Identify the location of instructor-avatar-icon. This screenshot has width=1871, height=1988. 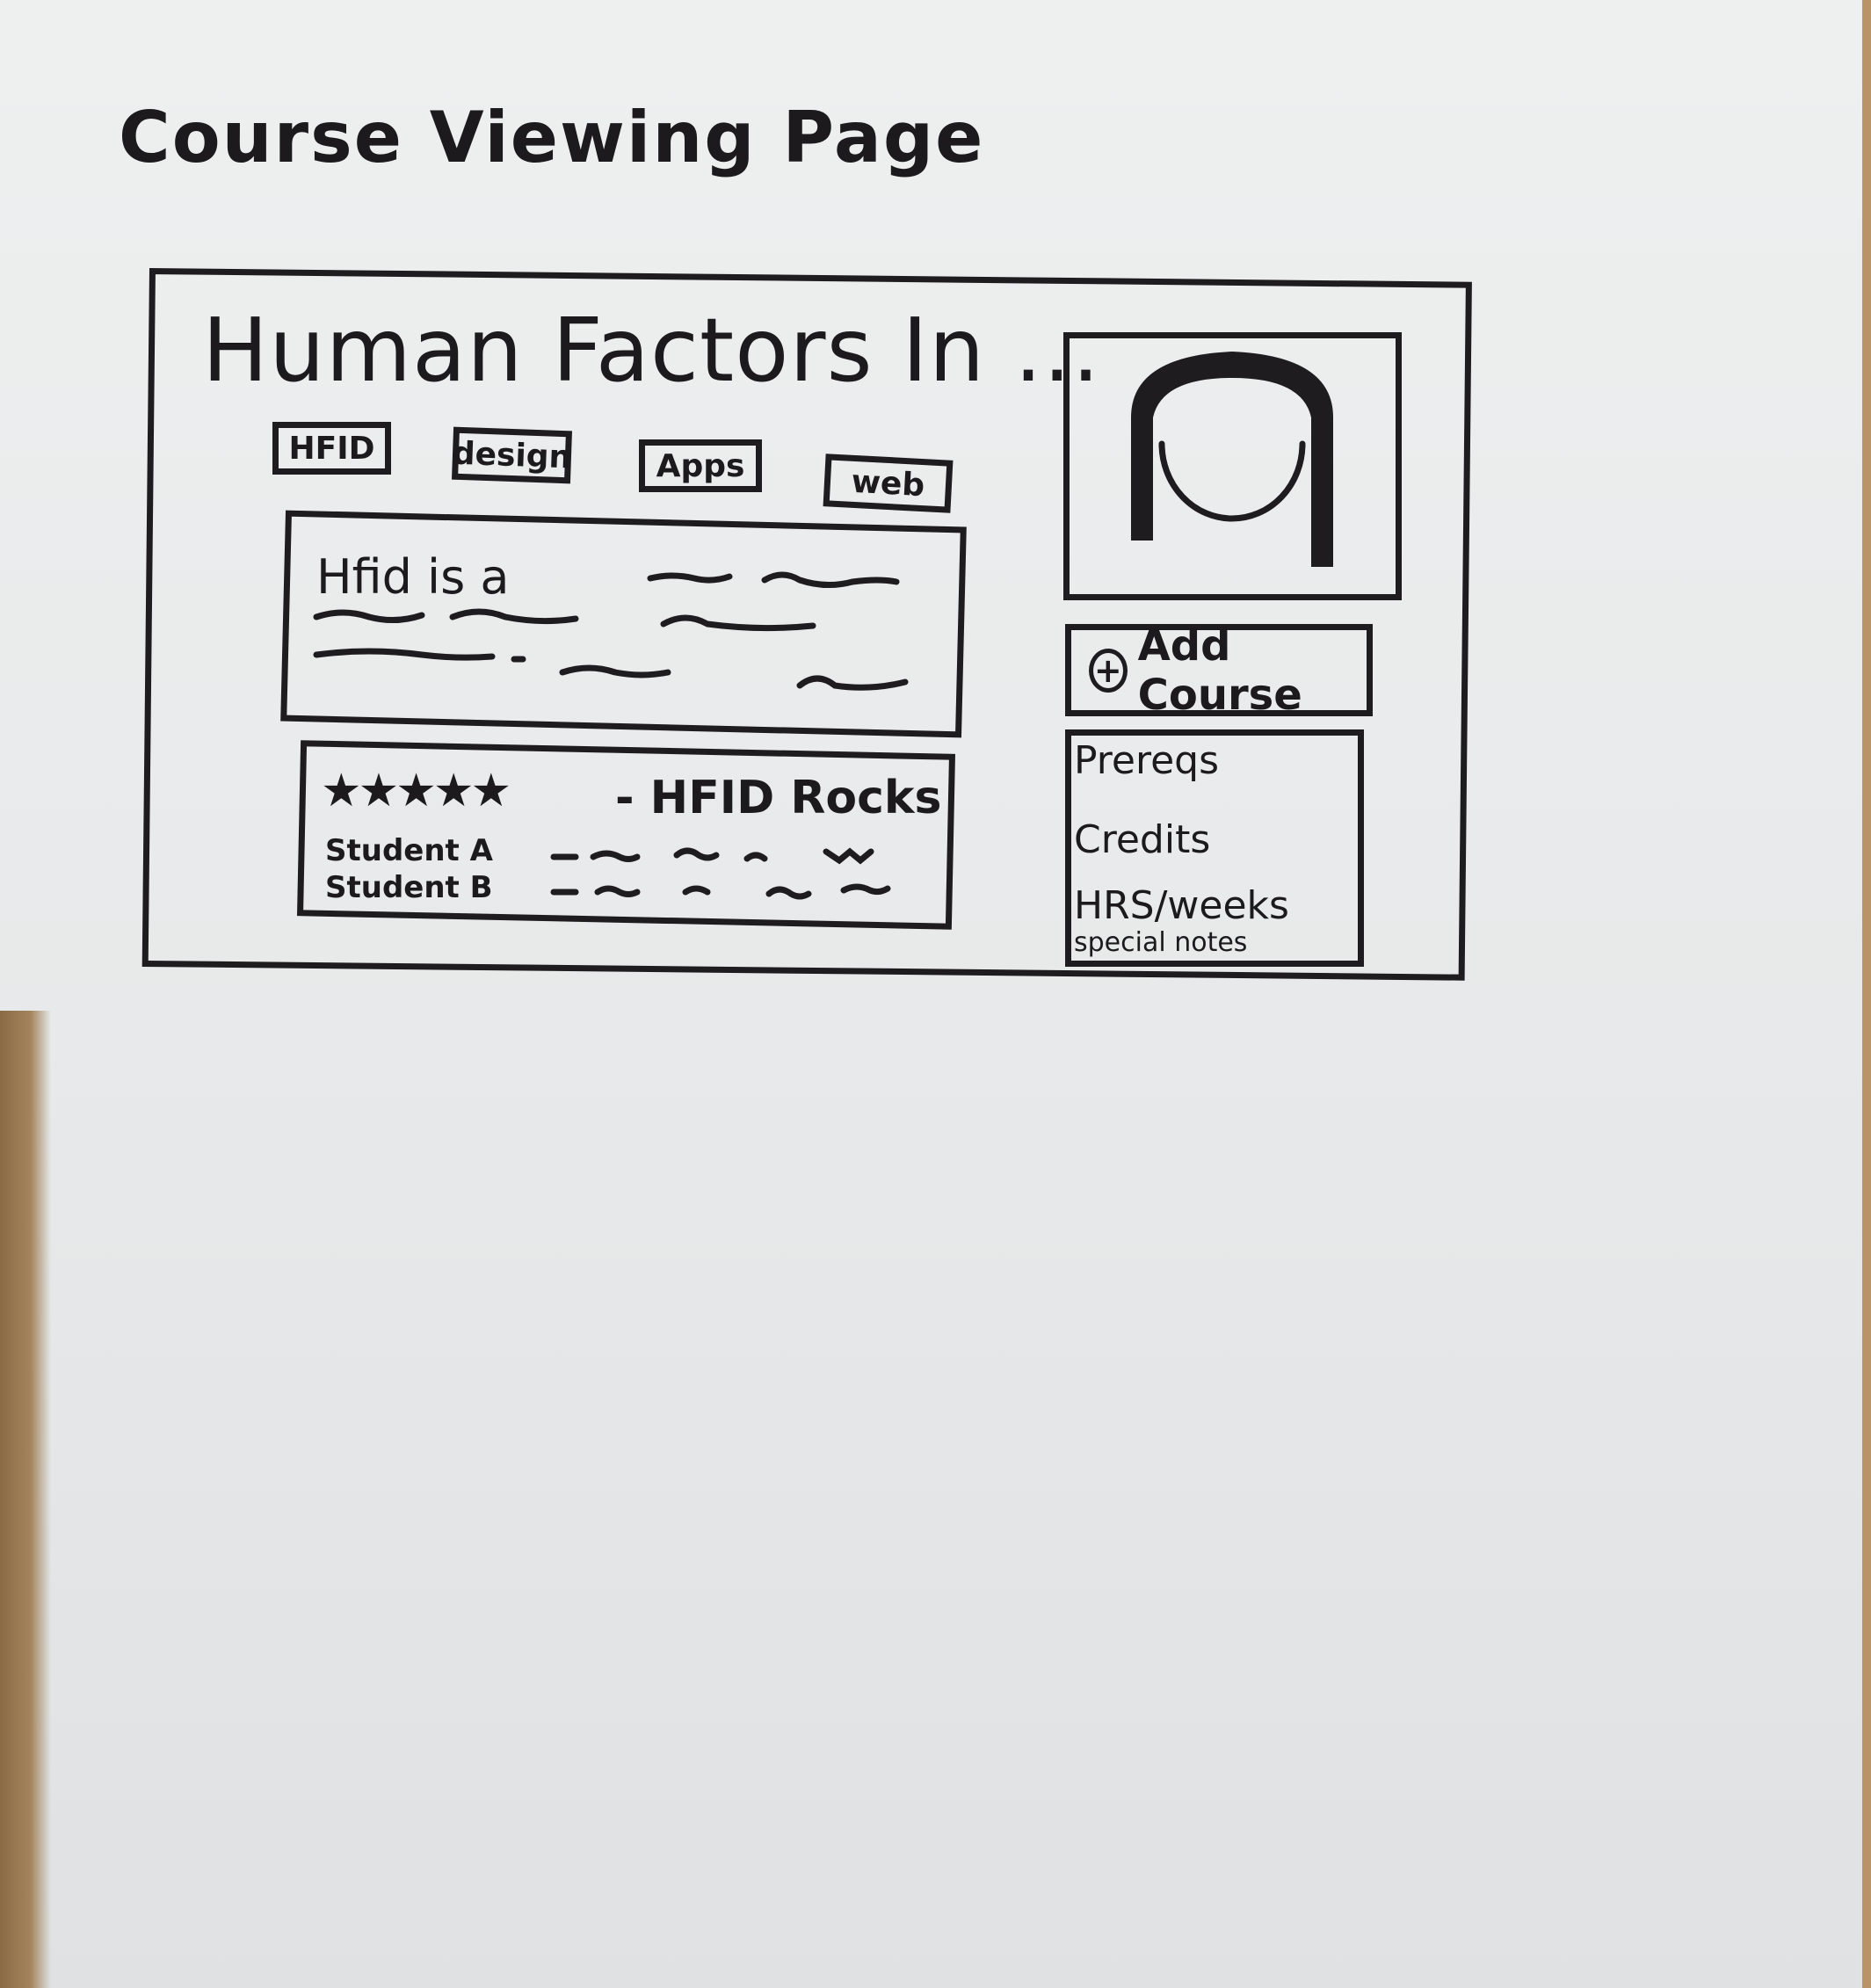
(1232, 460).